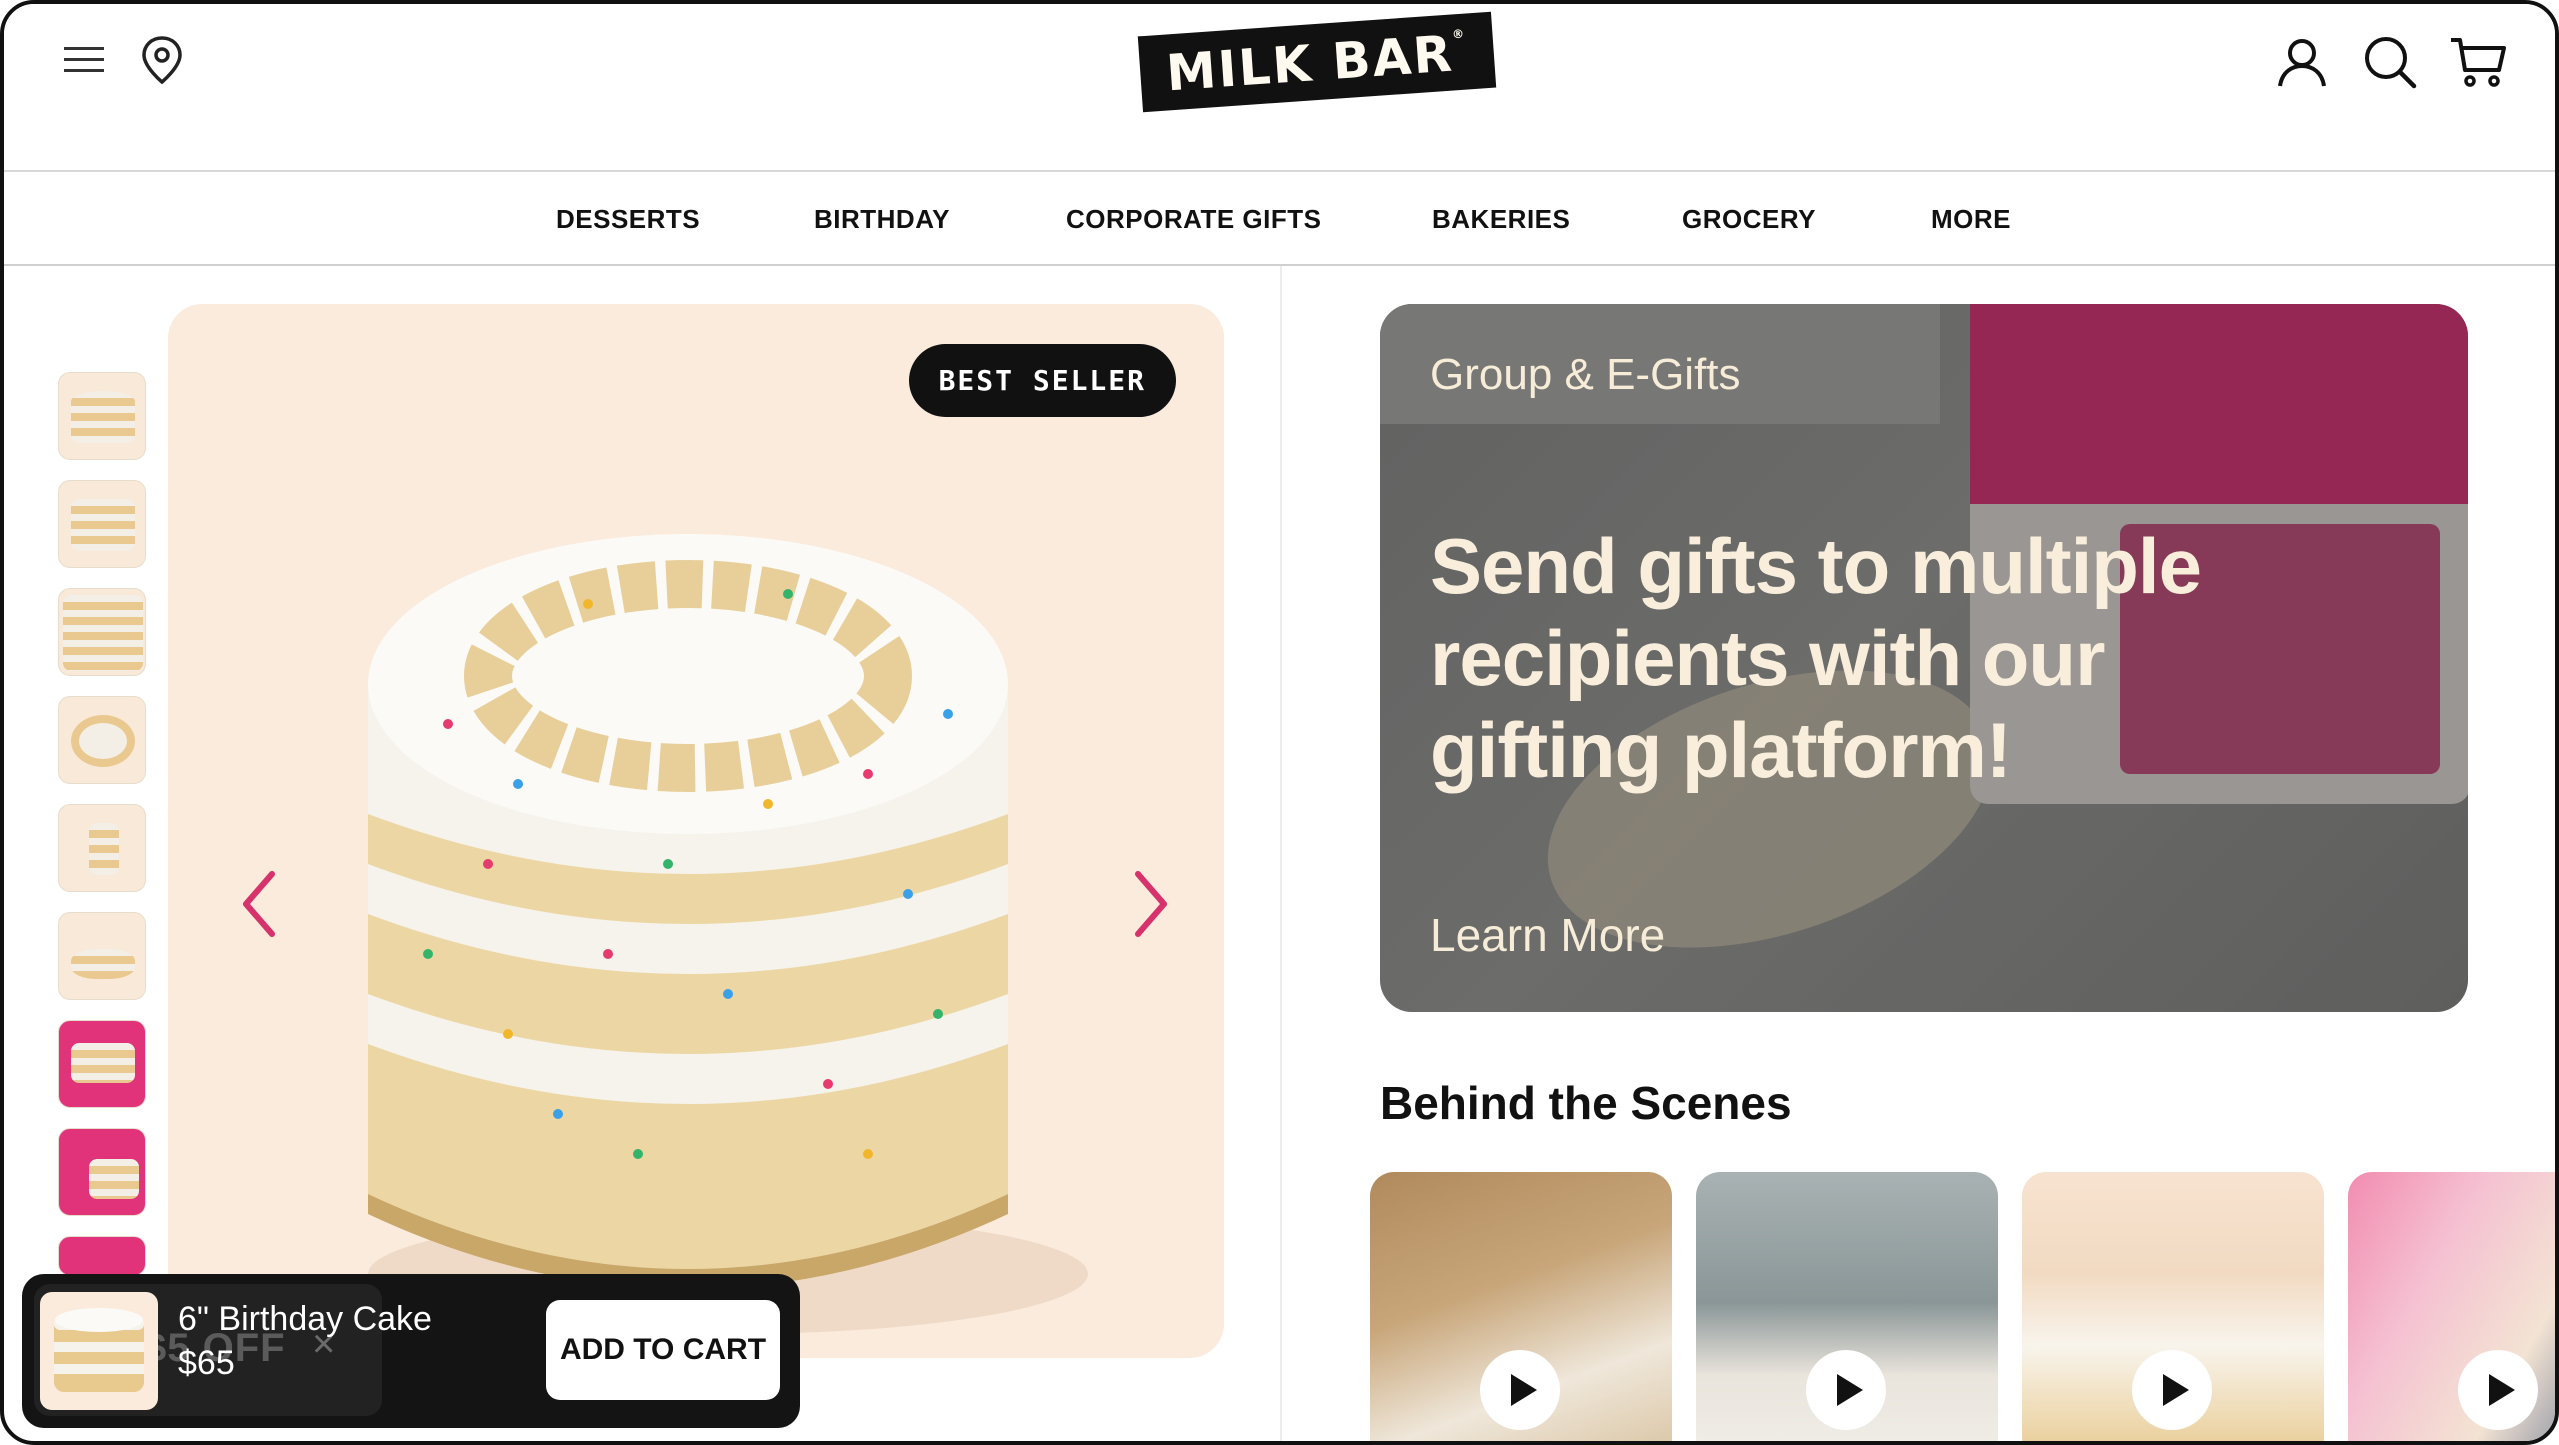  I want to click on site-header: MILK BAR®, so click(1279, 88).